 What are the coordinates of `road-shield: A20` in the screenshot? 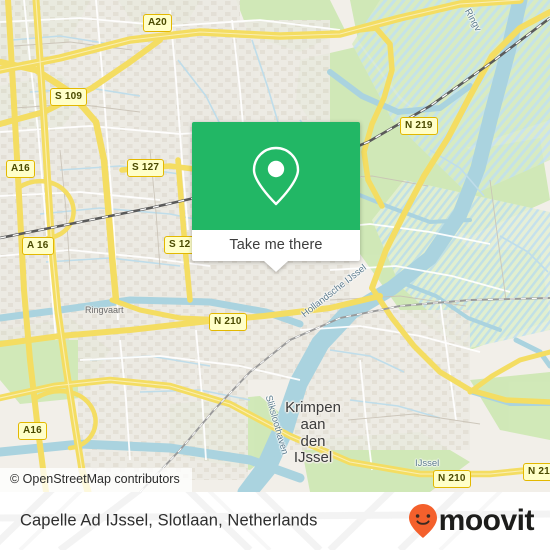 It's located at (157, 23).